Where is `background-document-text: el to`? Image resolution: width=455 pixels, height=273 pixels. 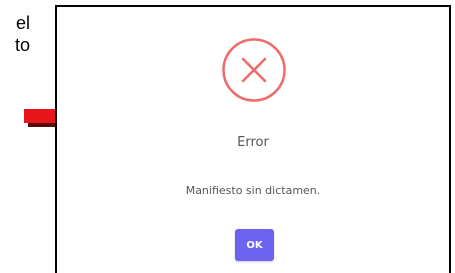 background-document-text: el to is located at coordinates (15, 34).